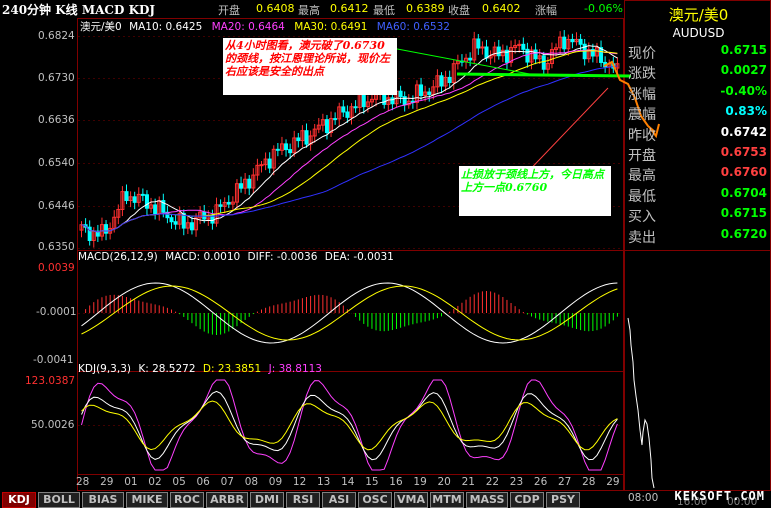  Describe the element at coordinates (743, 233) in the screenshot. I see `quote-row-value: 0.6720` at that location.